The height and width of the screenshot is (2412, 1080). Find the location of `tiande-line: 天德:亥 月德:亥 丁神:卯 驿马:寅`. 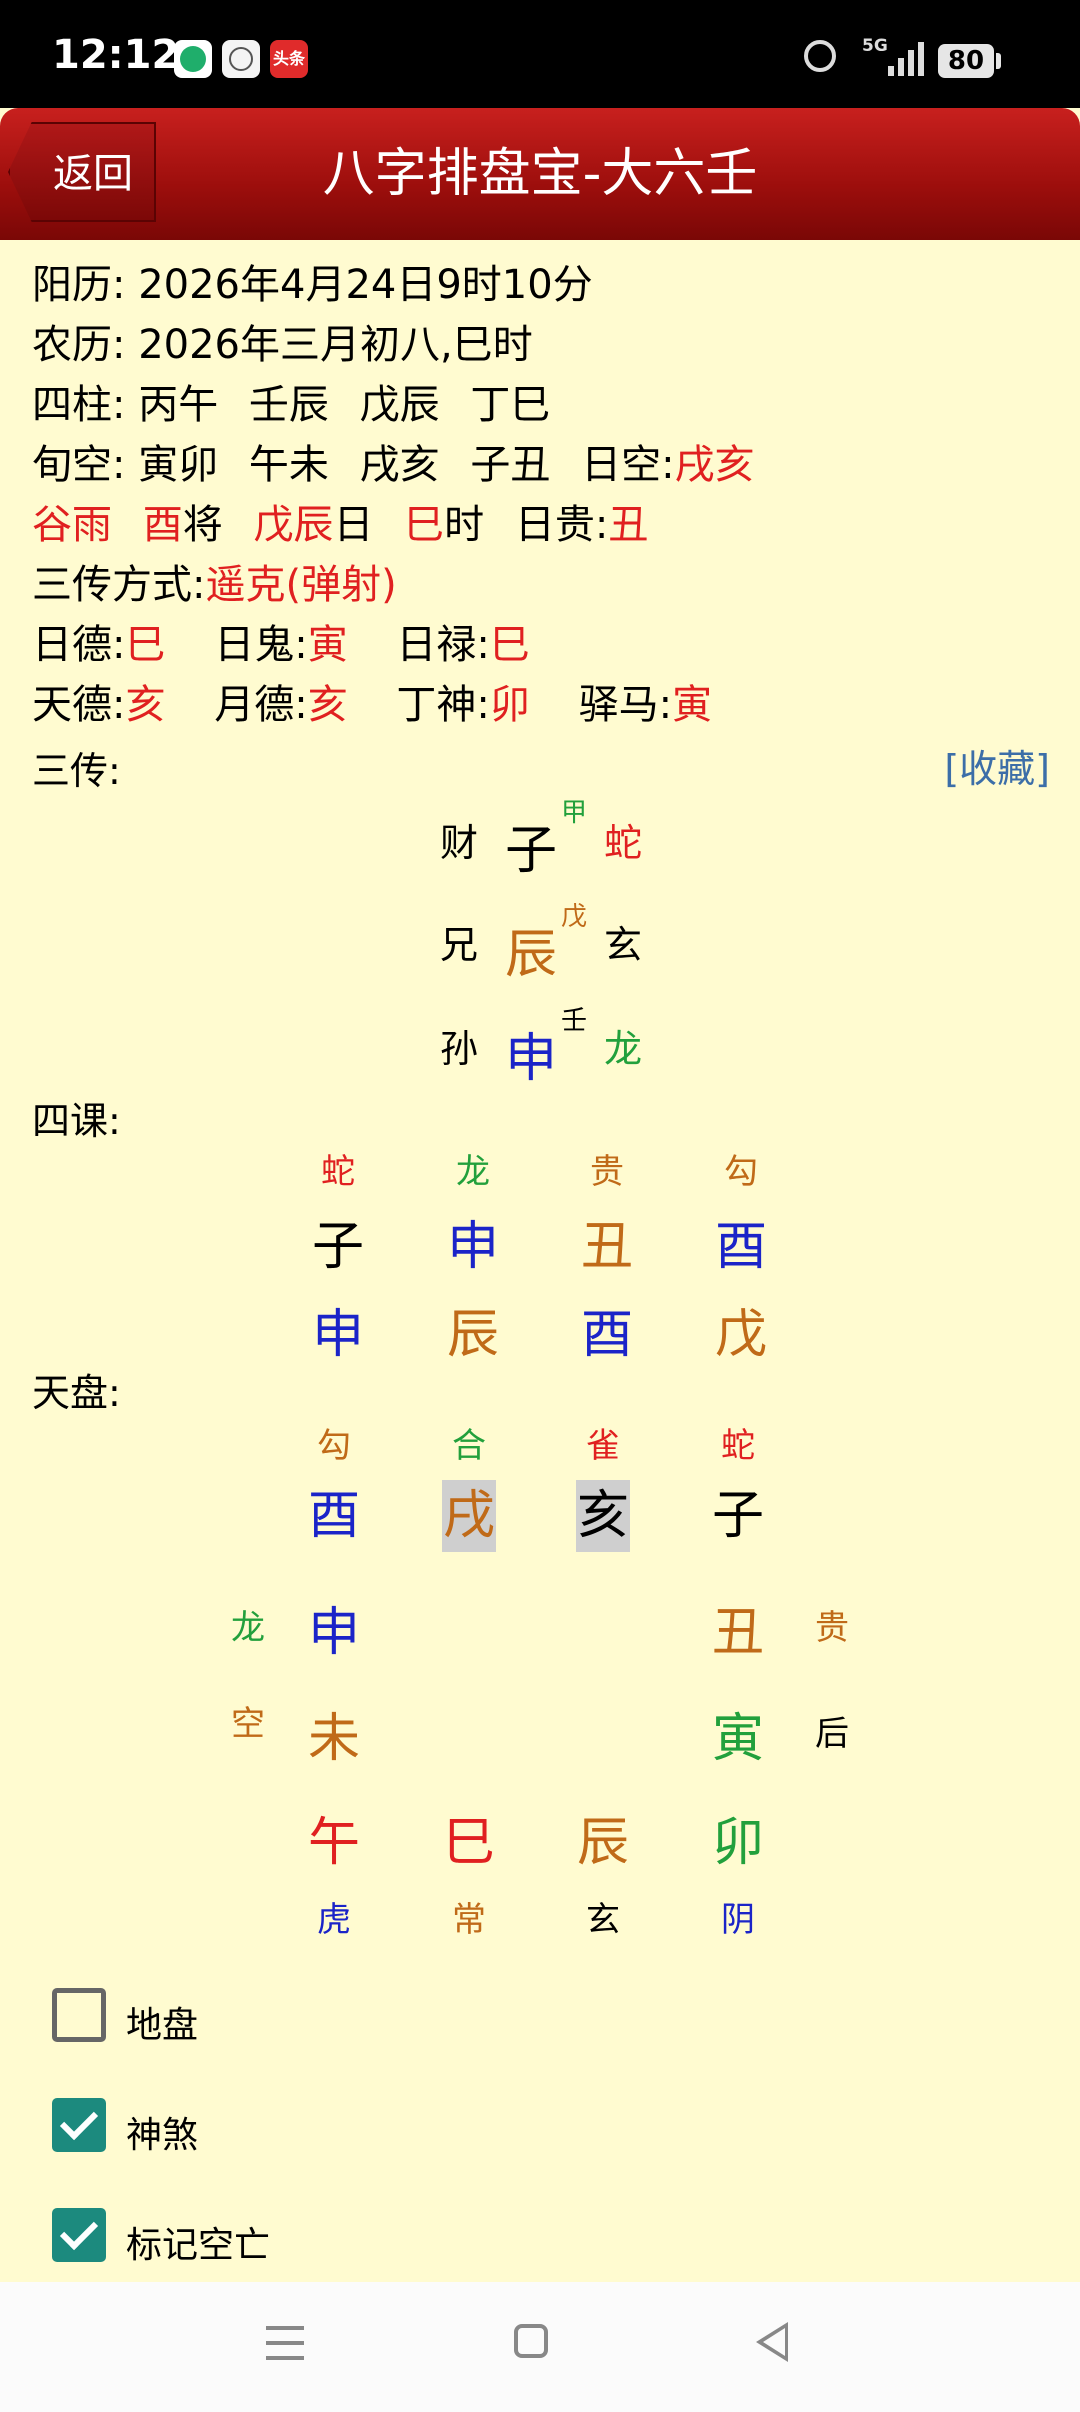

tiande-line: 天德:亥 月德:亥 丁神:卯 驿马:寅 is located at coordinates (372, 701).